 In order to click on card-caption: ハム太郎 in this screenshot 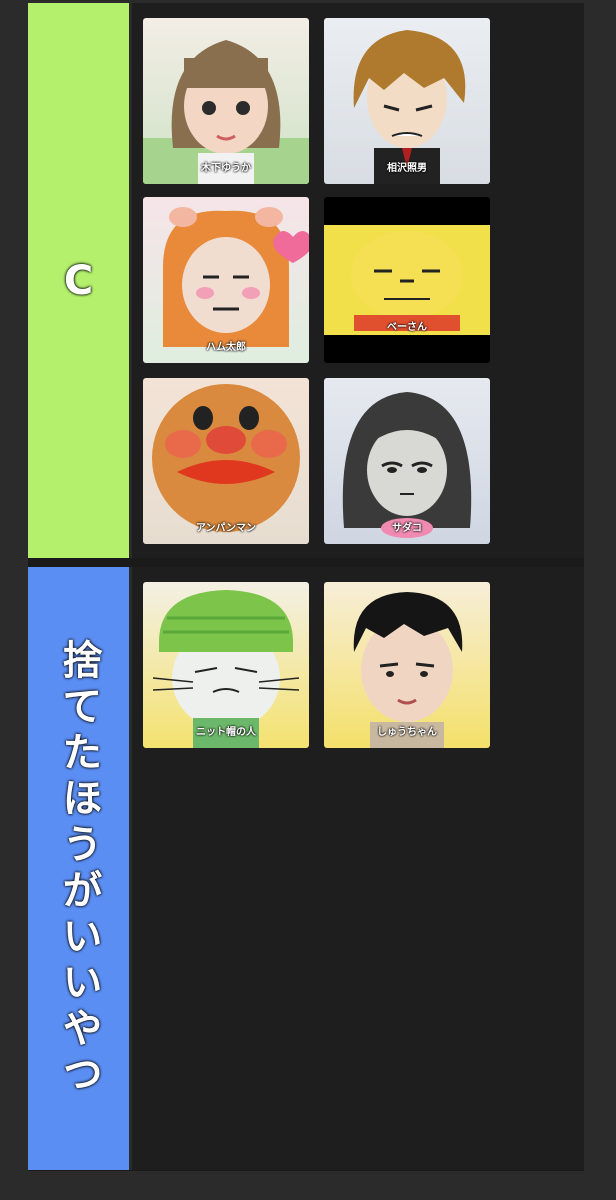, I will do `click(226, 347)`.